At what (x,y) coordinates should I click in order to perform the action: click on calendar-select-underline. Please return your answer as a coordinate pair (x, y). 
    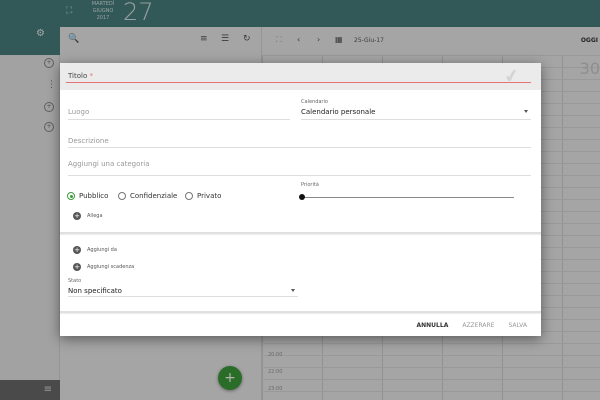
    Looking at the image, I should click on (416, 119).